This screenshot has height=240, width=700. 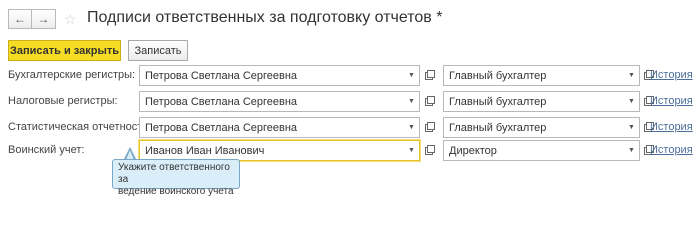 What do you see at coordinates (541, 150) in the screenshot?
I see `position-field: Директор ▼` at bounding box center [541, 150].